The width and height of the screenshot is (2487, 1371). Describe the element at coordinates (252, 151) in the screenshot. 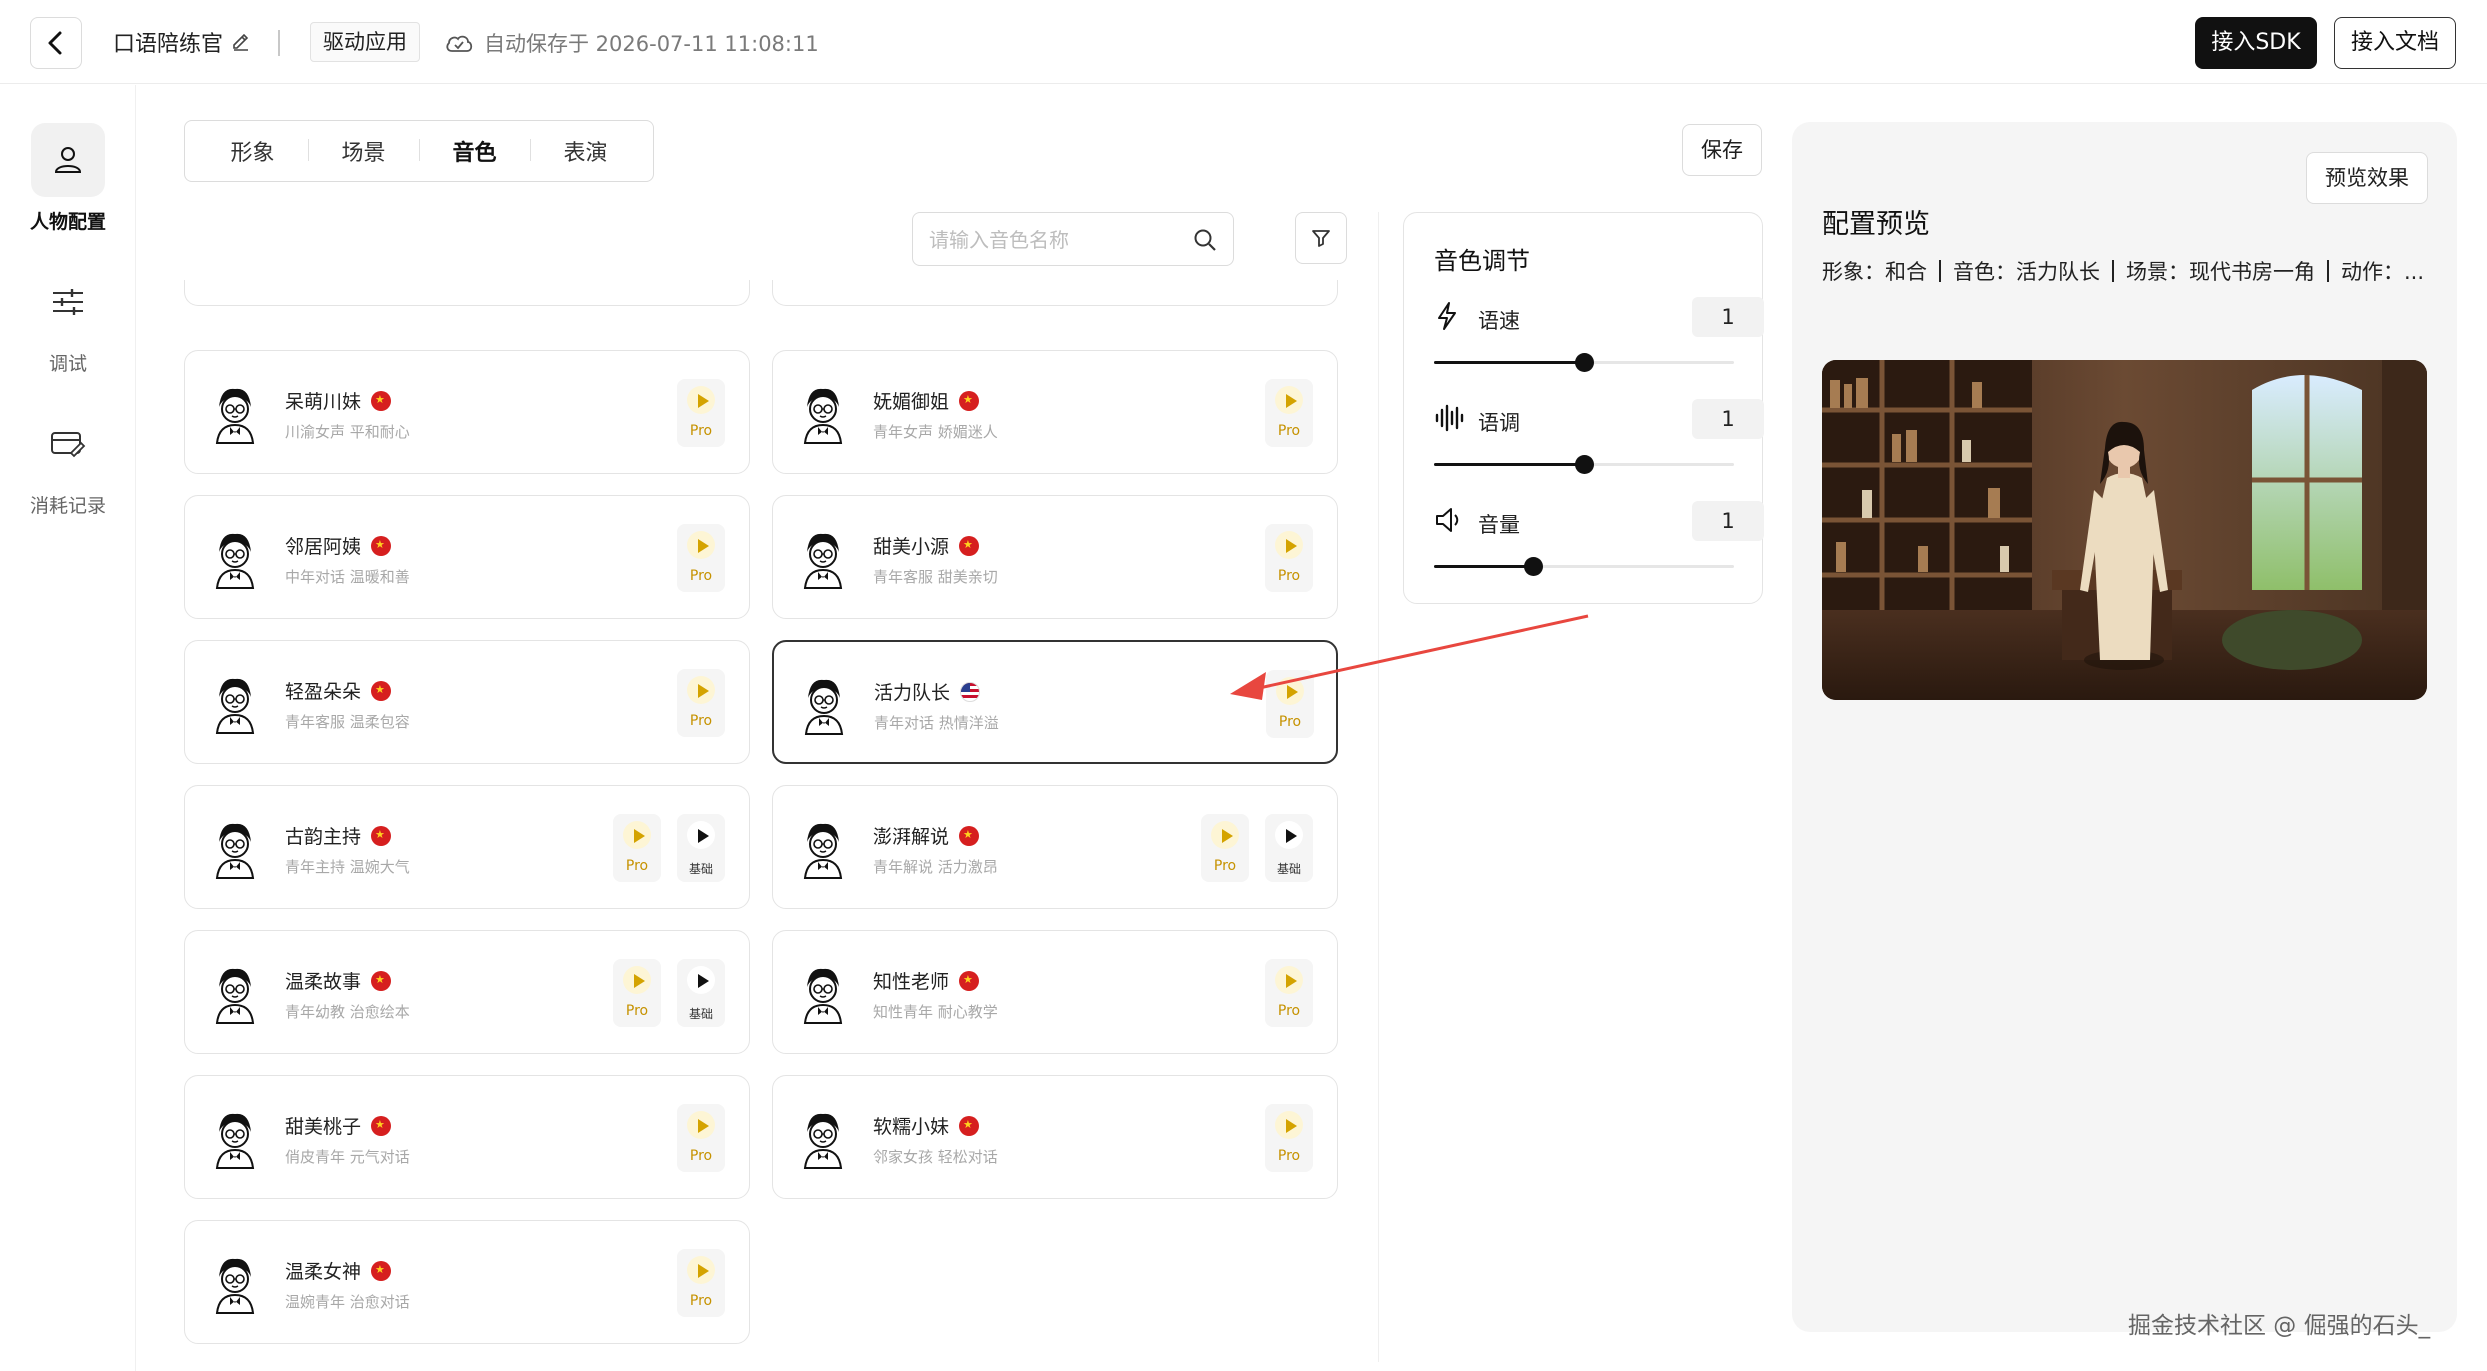

I see `tab-appearance: 形象` at that location.